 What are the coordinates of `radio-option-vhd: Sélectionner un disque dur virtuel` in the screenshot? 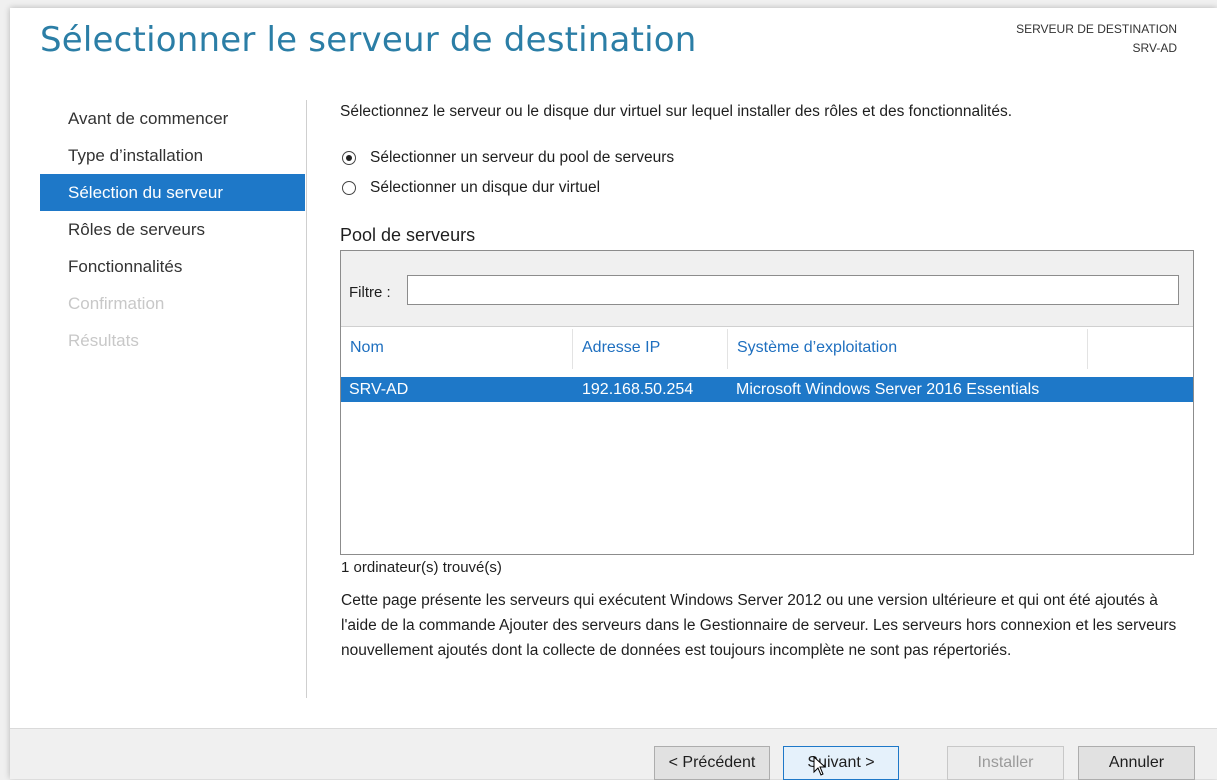 It's located at (471, 188).